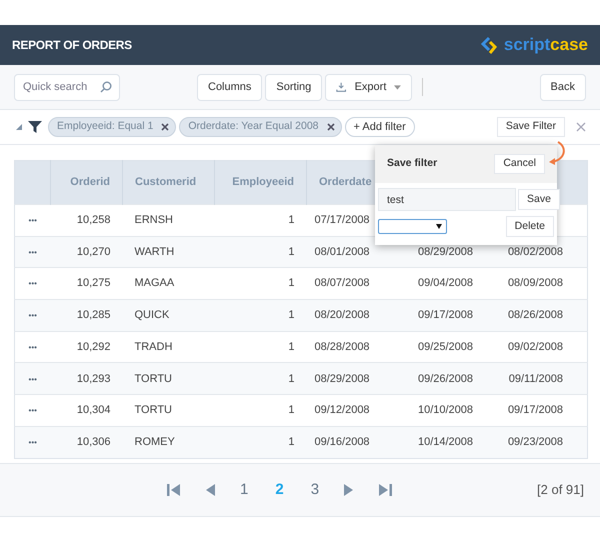  Describe the element at coordinates (106, 86) in the screenshot. I see `search-icon` at that location.